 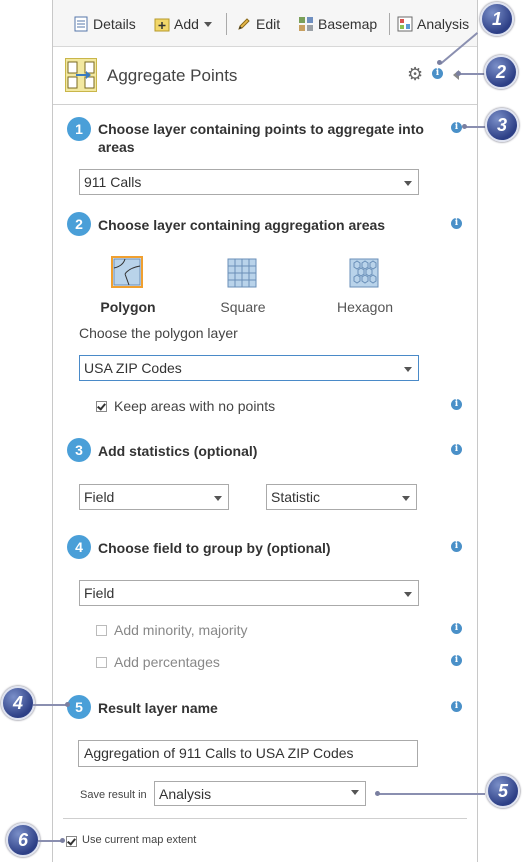 What do you see at coordinates (214, 548) in the screenshot?
I see `step-4-label: Choose field to group by (optional)` at bounding box center [214, 548].